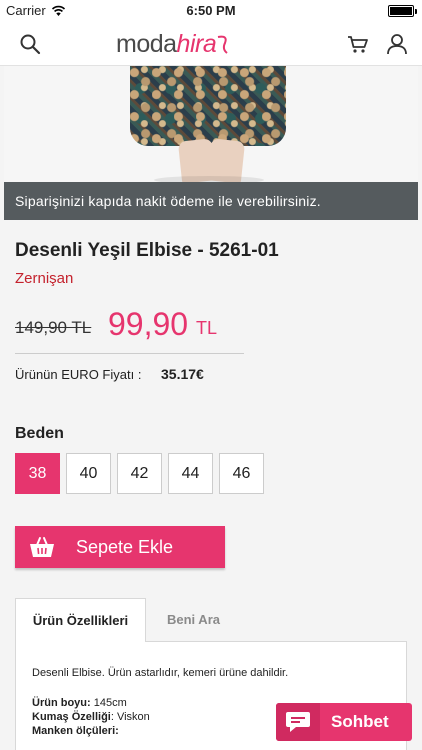 The height and width of the screenshot is (750, 422). Describe the element at coordinates (42, 547) in the screenshot. I see `basket-icon` at that location.